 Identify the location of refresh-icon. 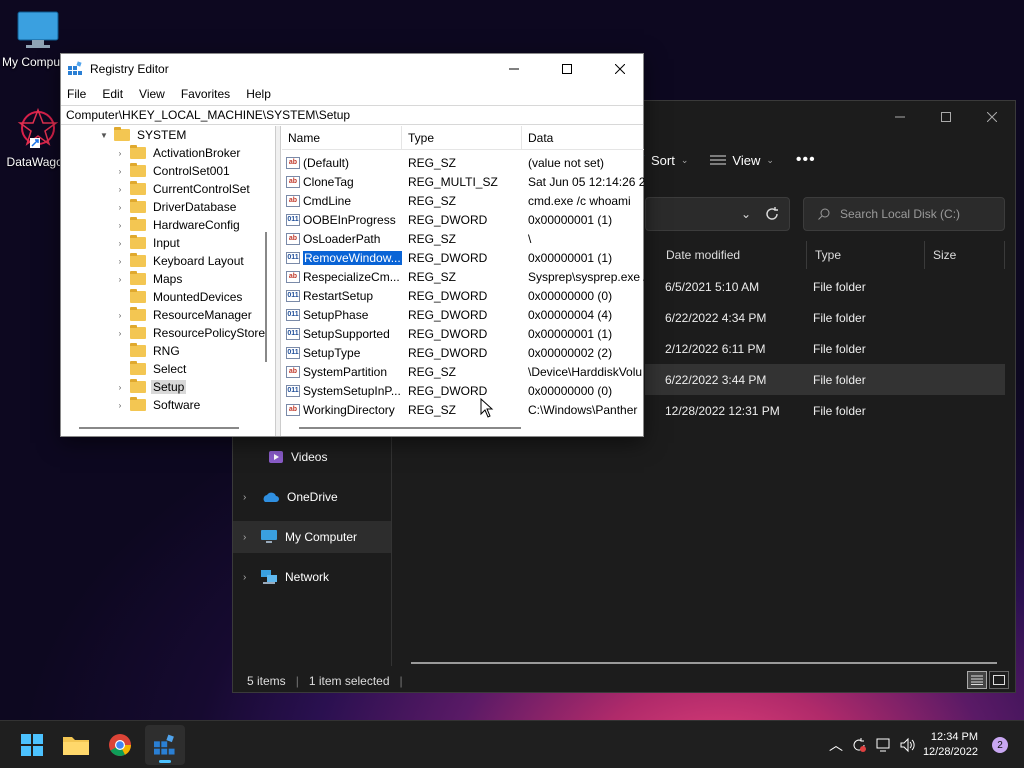
(772, 214).